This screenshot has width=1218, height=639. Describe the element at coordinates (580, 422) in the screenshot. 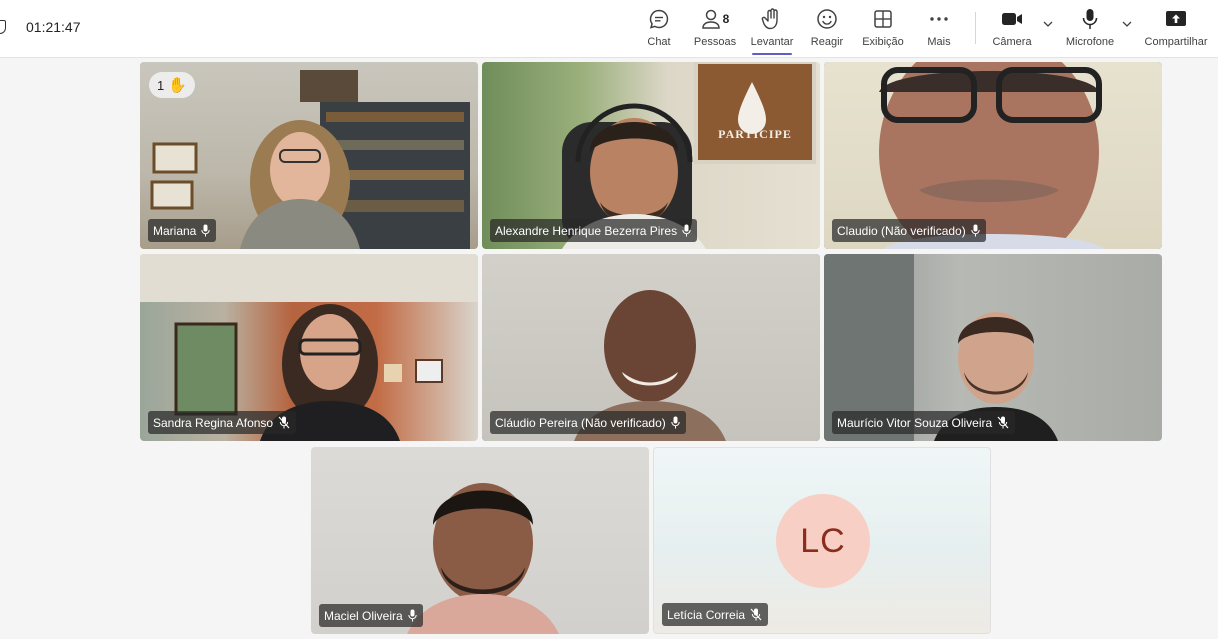

I see `participant-name: Cláudio Pereira (Não verificado)` at that location.